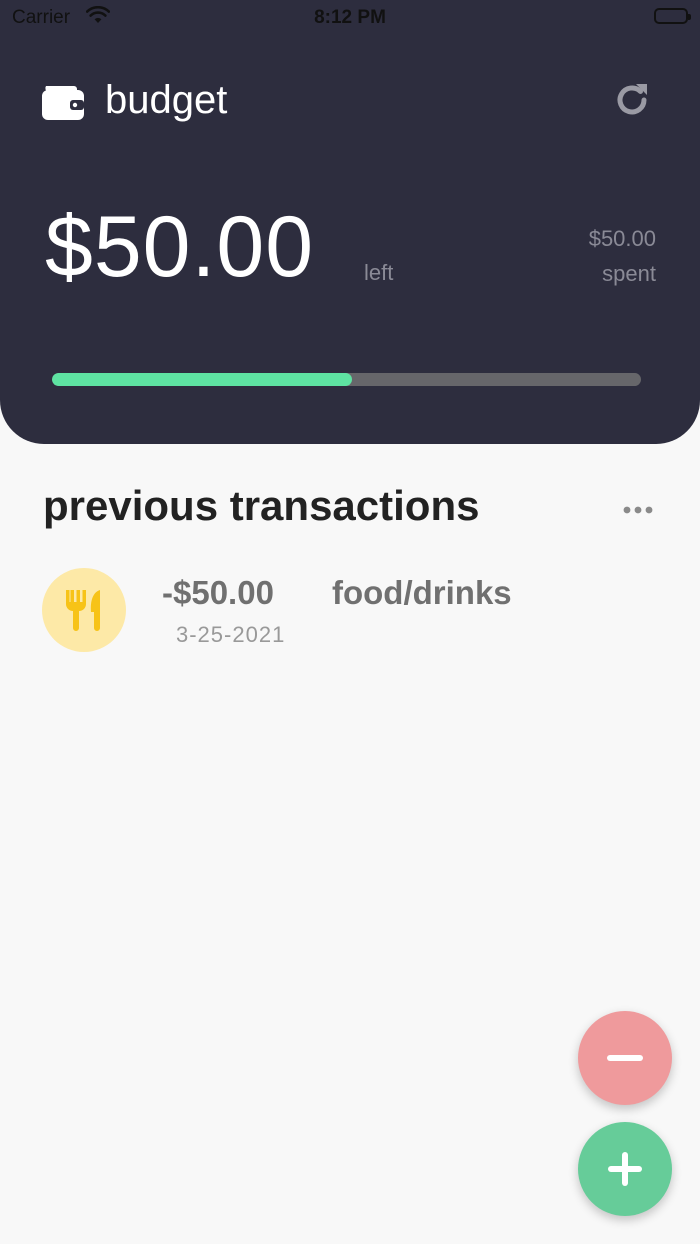  Describe the element at coordinates (231, 634) in the screenshot. I see `transaction-date: 3-25-2021` at that location.